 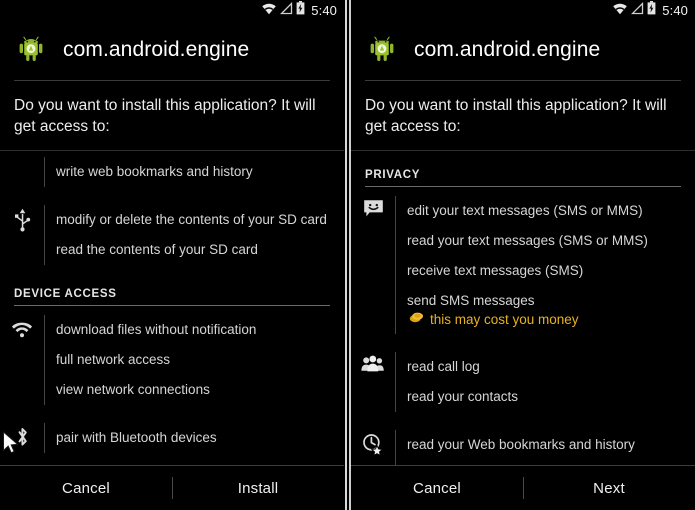 What do you see at coordinates (546, 445) in the screenshot?
I see `permission-item: read your Web bookmarks and history` at bounding box center [546, 445].